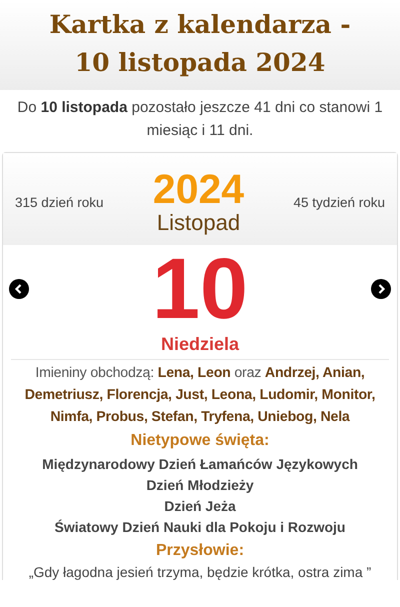 This screenshot has height=607, width=400. I want to click on day-number: 10, so click(200, 289).